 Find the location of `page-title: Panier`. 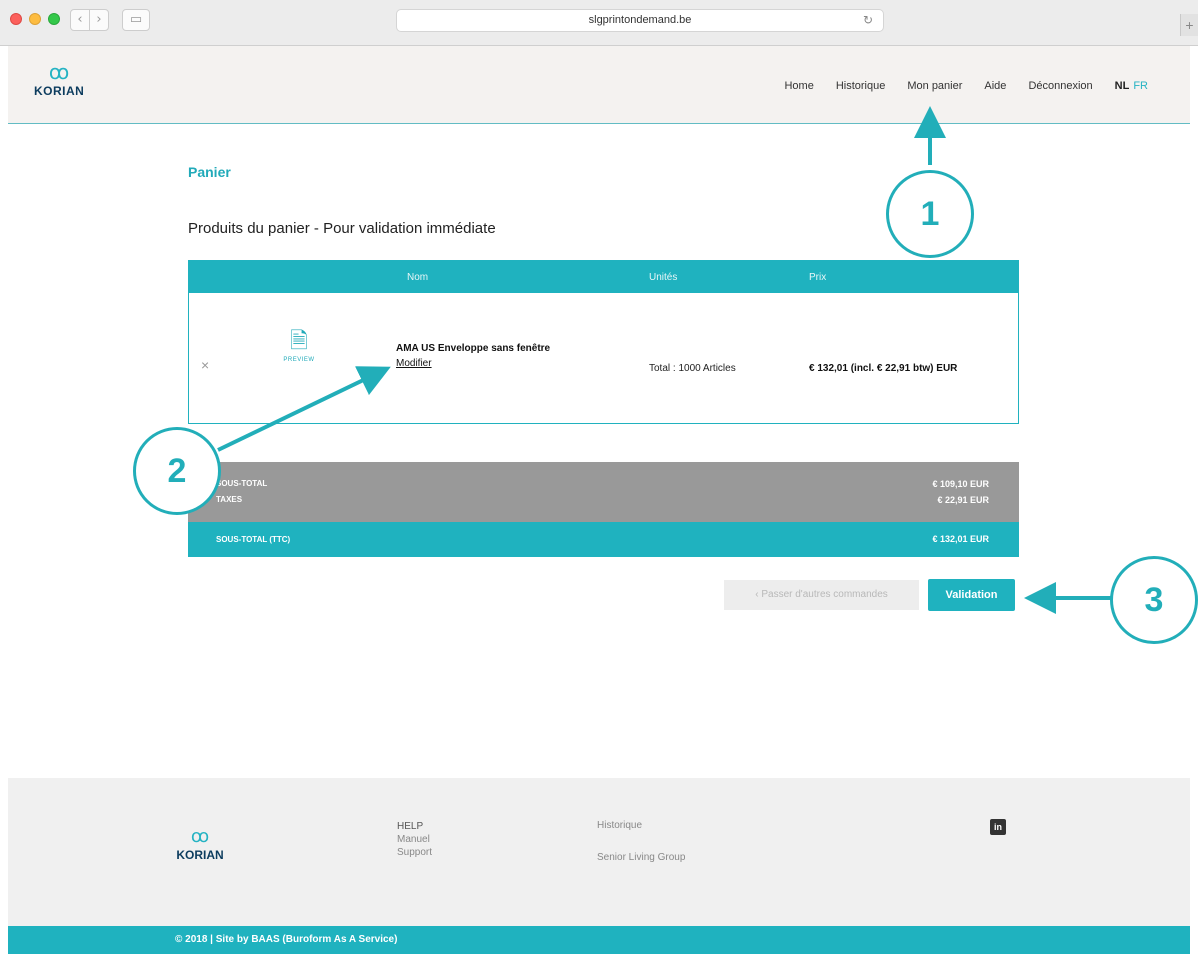

page-title: Panier is located at coordinates (209, 172).